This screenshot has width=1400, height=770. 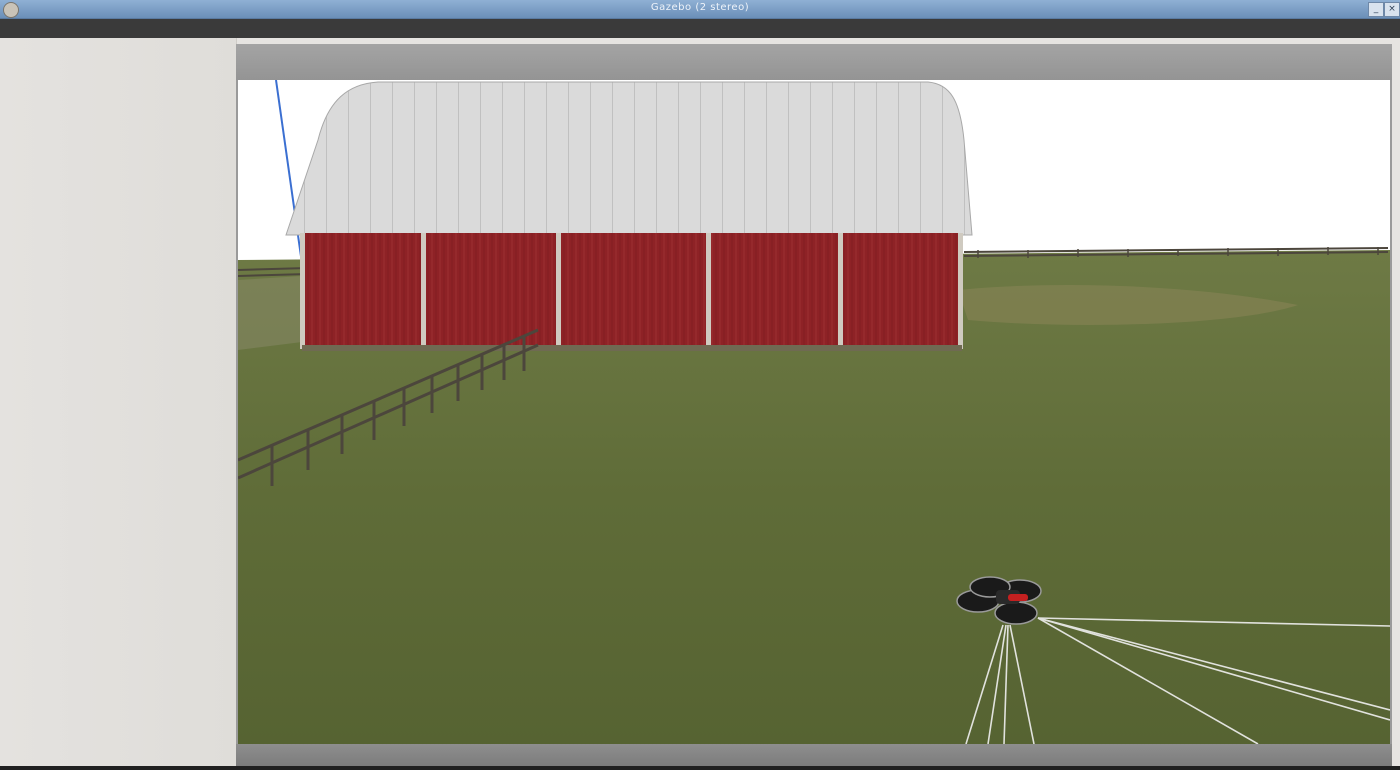 I want to click on barn-roof, so click(x=629, y=158).